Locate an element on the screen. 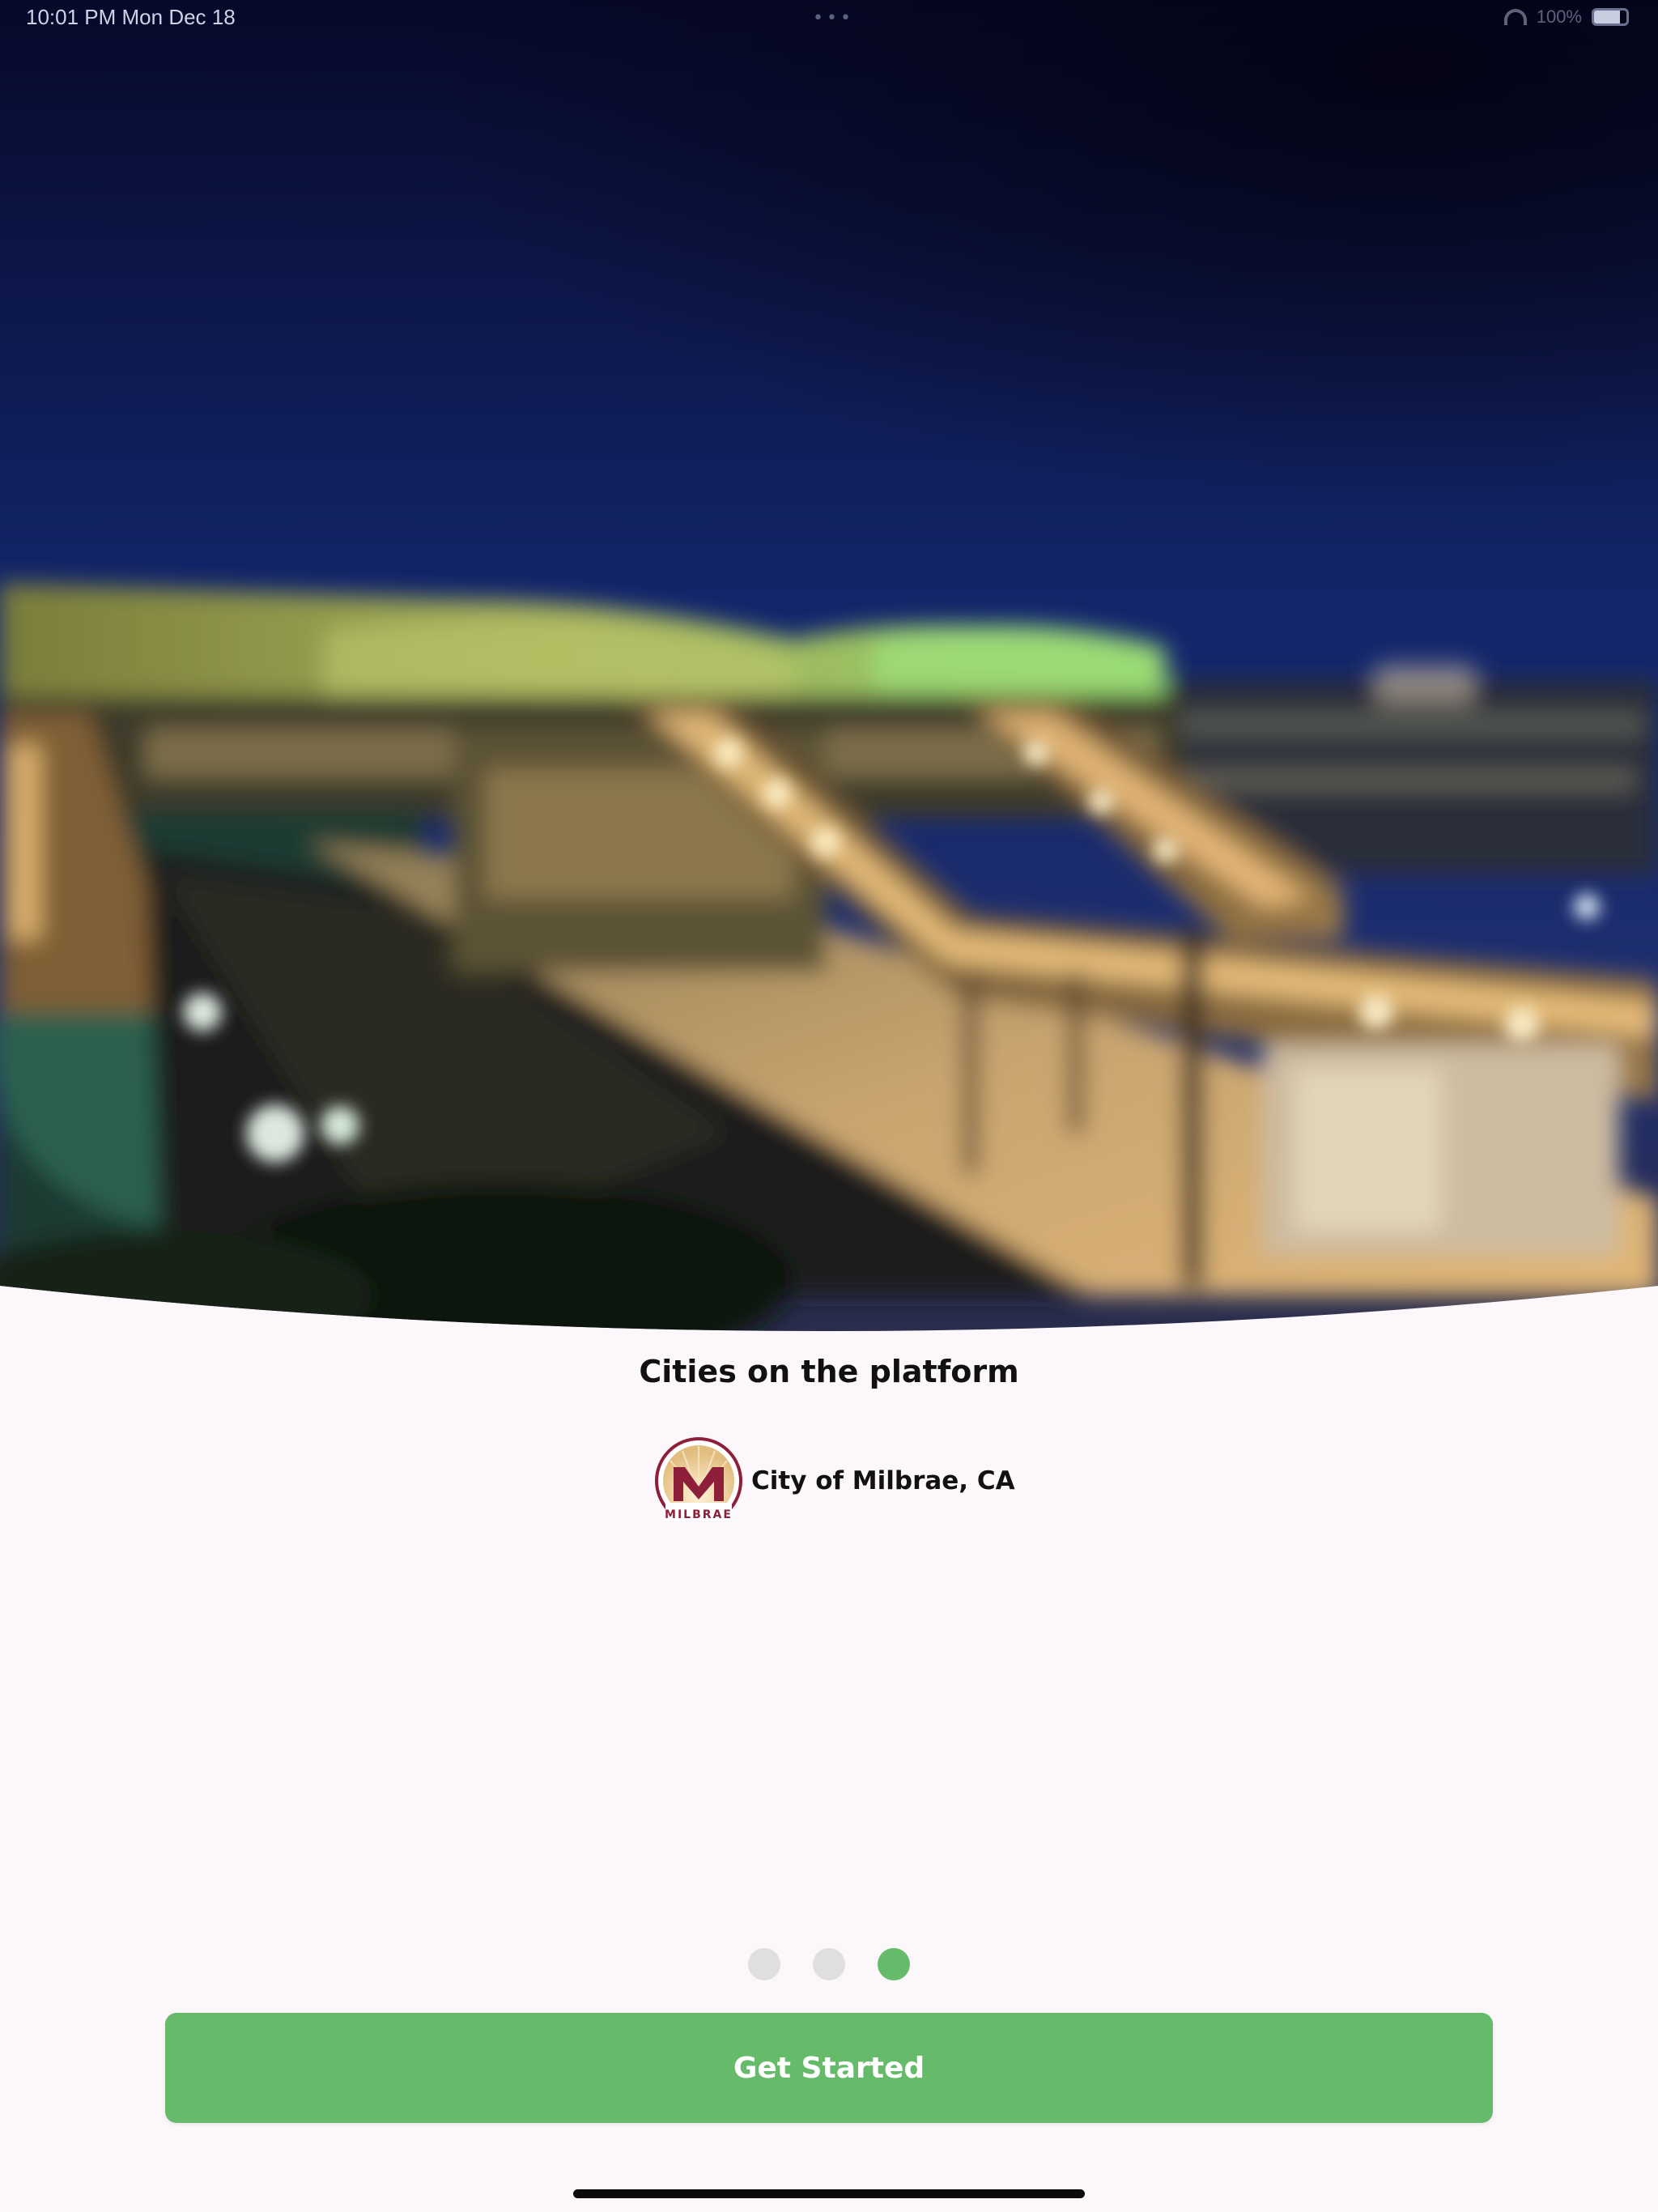  page-dot-3-active is located at coordinates (894, 1964).